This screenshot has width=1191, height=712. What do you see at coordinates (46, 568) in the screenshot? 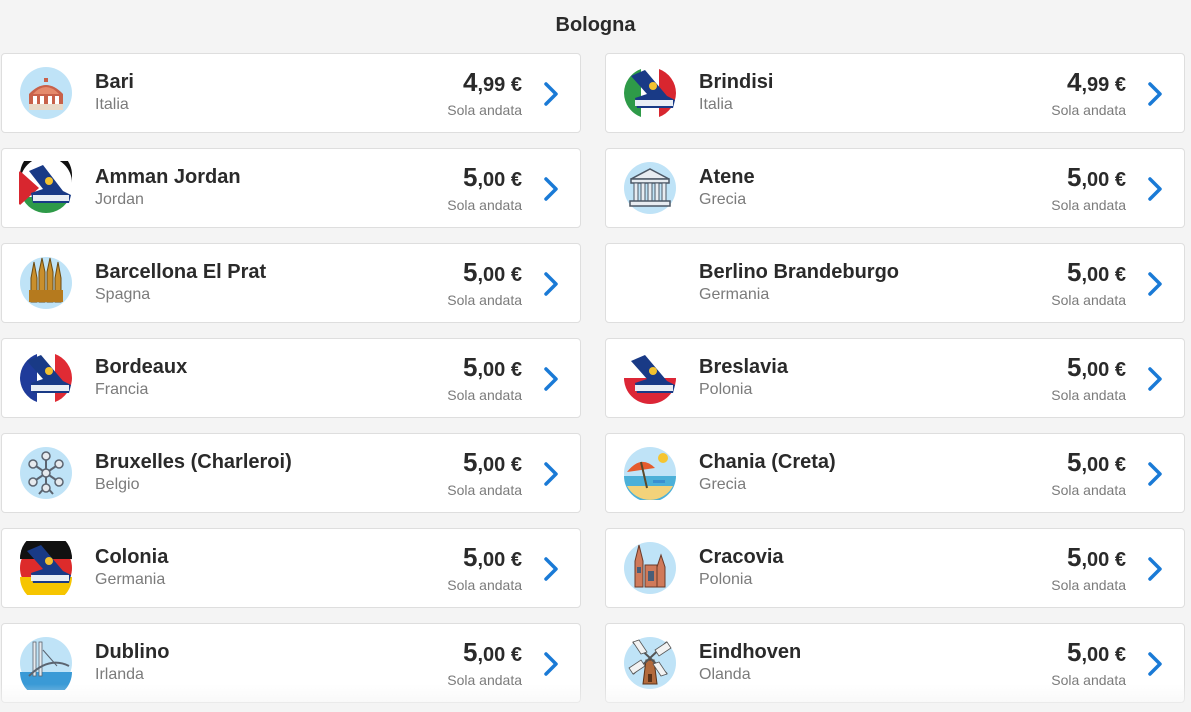
I see `ryanair-germany-flag-icon` at bounding box center [46, 568].